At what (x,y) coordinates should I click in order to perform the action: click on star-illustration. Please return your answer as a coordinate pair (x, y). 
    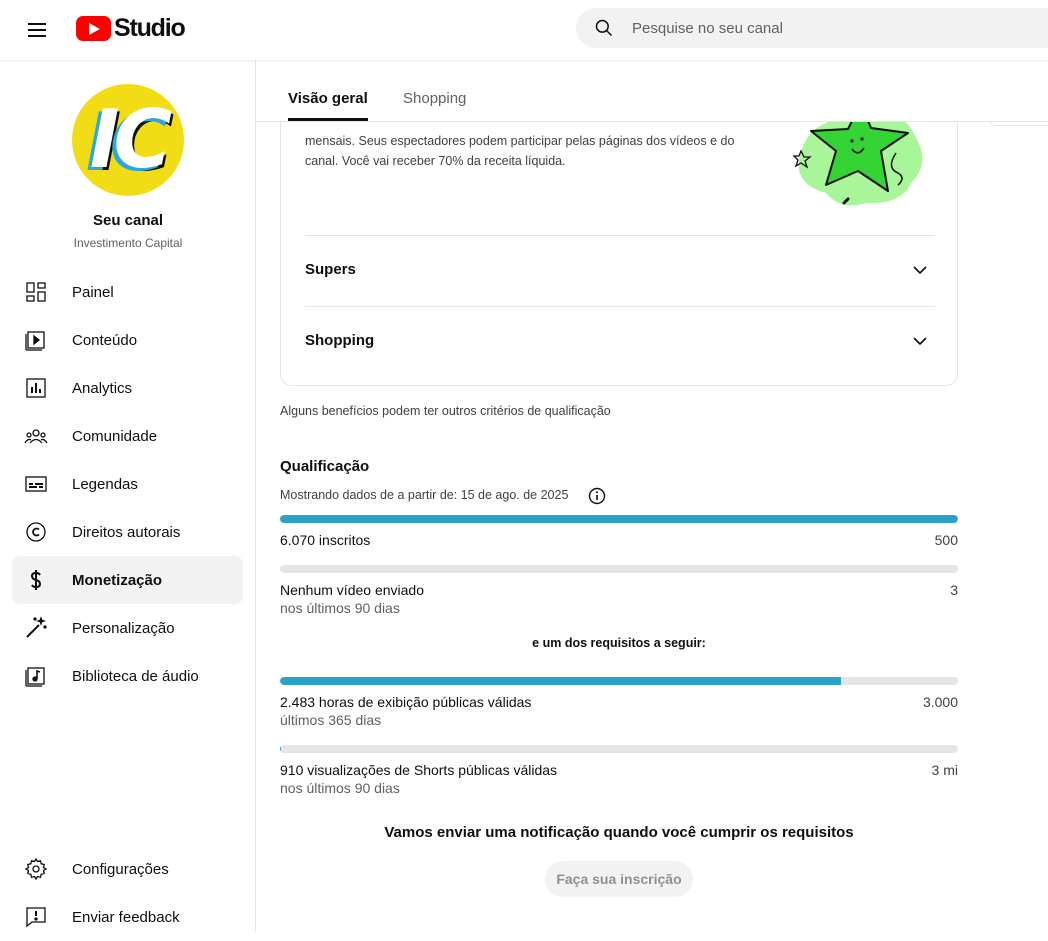
    Looking at the image, I should click on (861, 167).